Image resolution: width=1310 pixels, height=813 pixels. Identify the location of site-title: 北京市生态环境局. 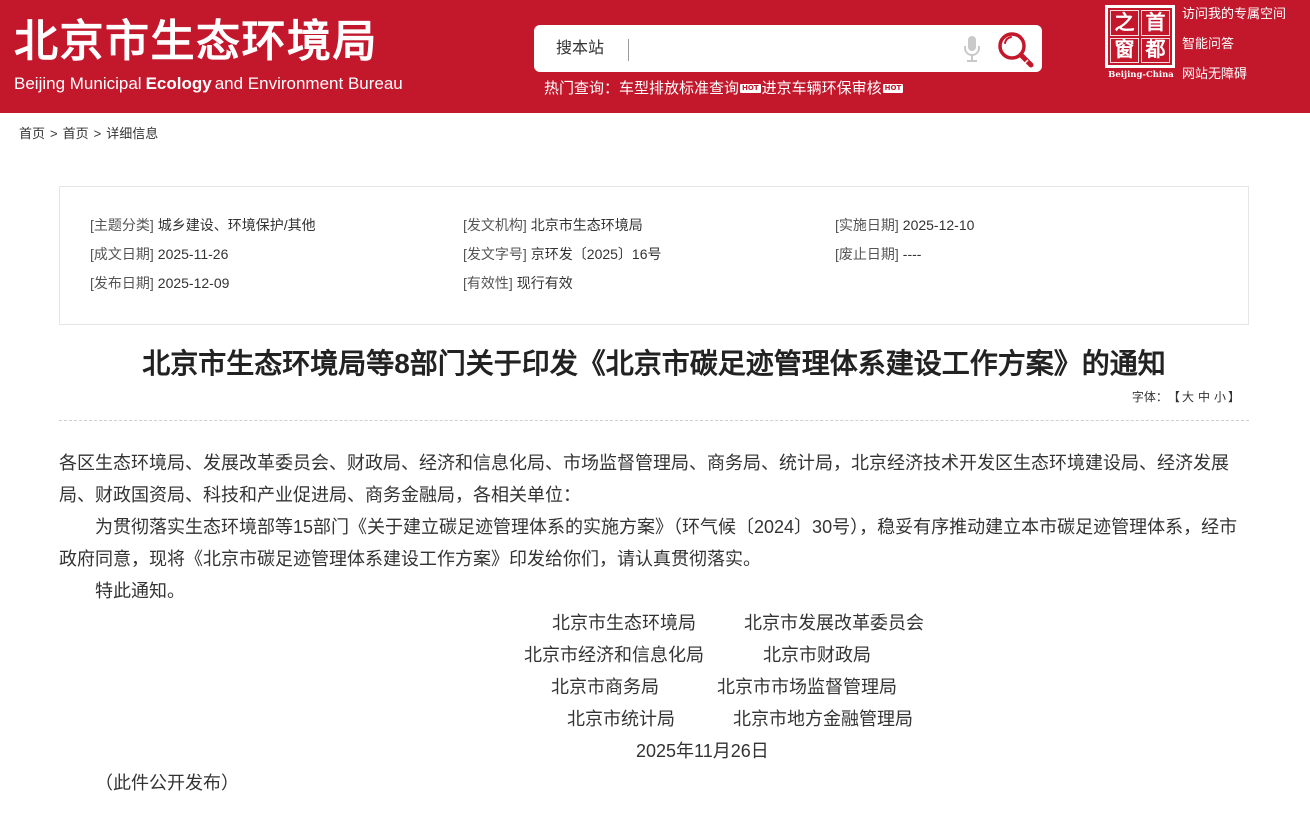
(196, 42).